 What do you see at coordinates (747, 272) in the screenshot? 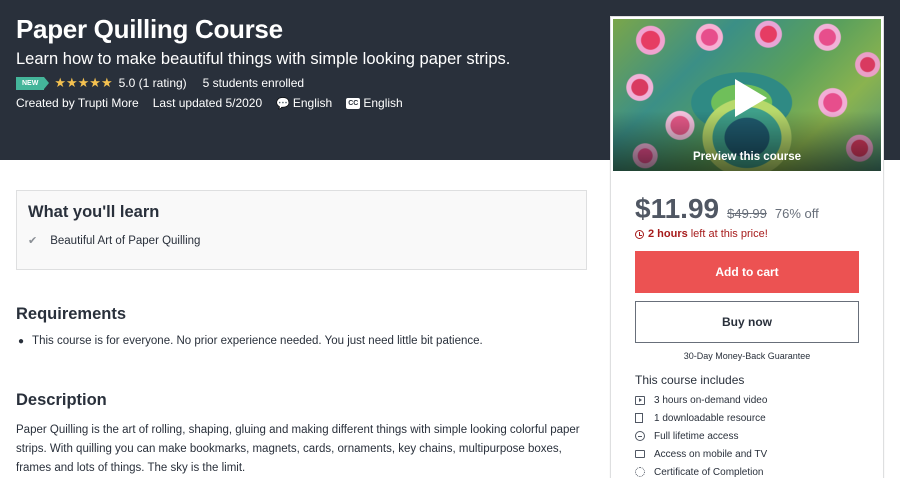
I see `add-to-cart-button: Add to cart` at bounding box center [747, 272].